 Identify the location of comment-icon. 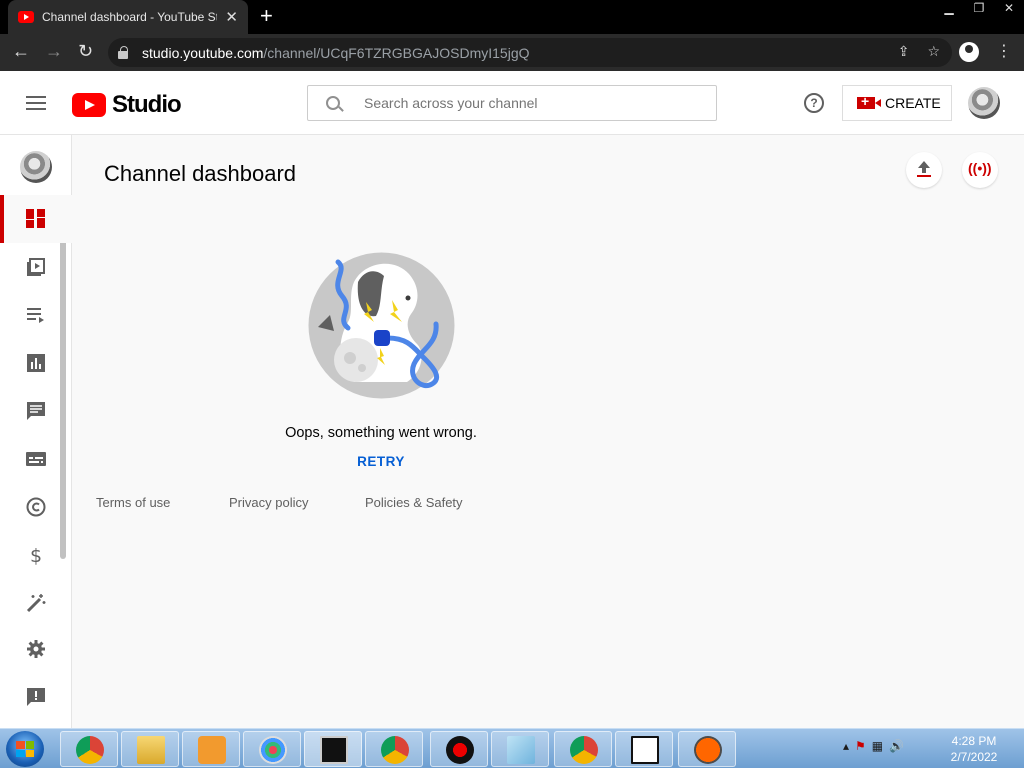
(36, 411).